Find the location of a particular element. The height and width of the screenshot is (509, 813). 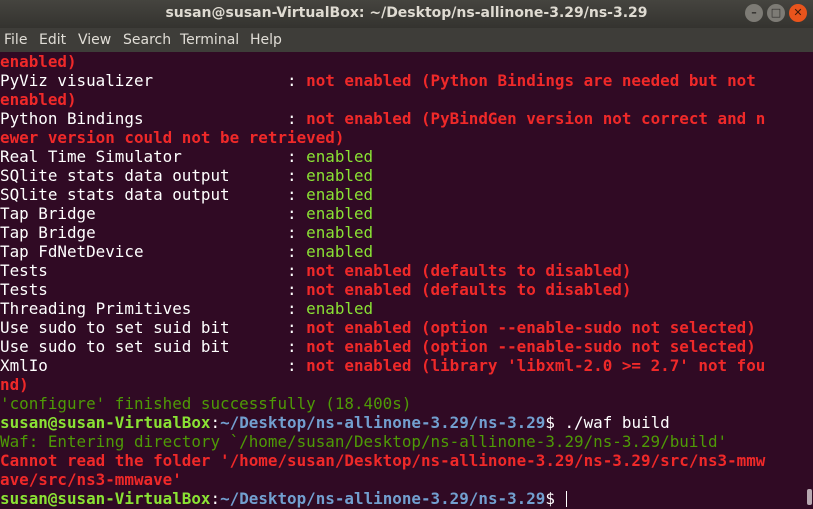

terminal-text: $ ./waf build is located at coordinates (607, 422).